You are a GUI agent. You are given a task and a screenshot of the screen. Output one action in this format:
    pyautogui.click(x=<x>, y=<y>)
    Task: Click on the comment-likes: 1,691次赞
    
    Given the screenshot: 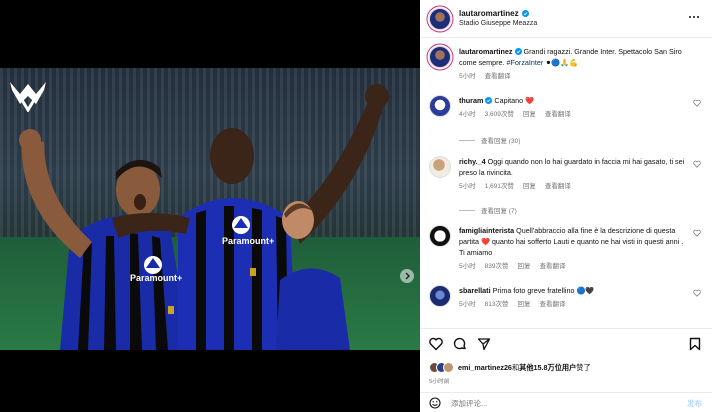 What is the action you would take?
    pyautogui.click(x=499, y=186)
    